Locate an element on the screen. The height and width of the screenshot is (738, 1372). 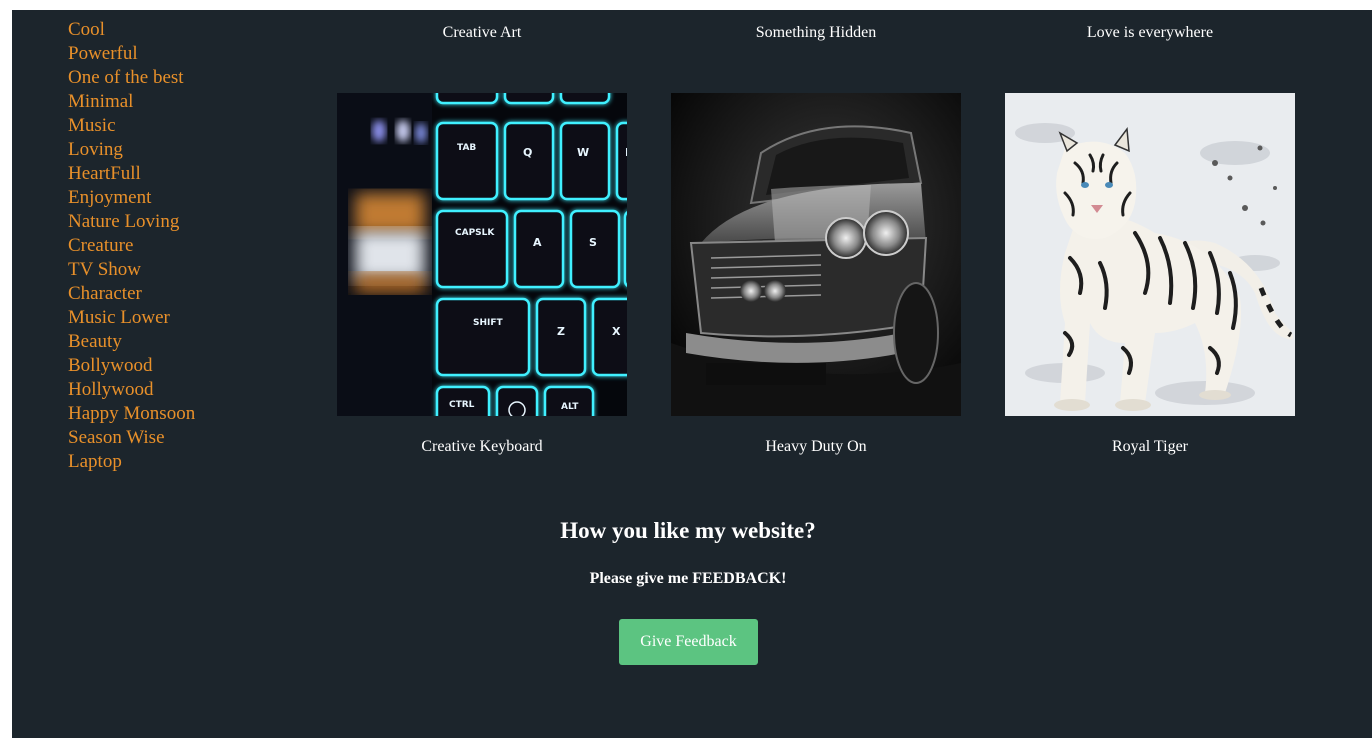
feedback-subheading: Please give me FEEDBACK! is located at coordinates (688, 578).